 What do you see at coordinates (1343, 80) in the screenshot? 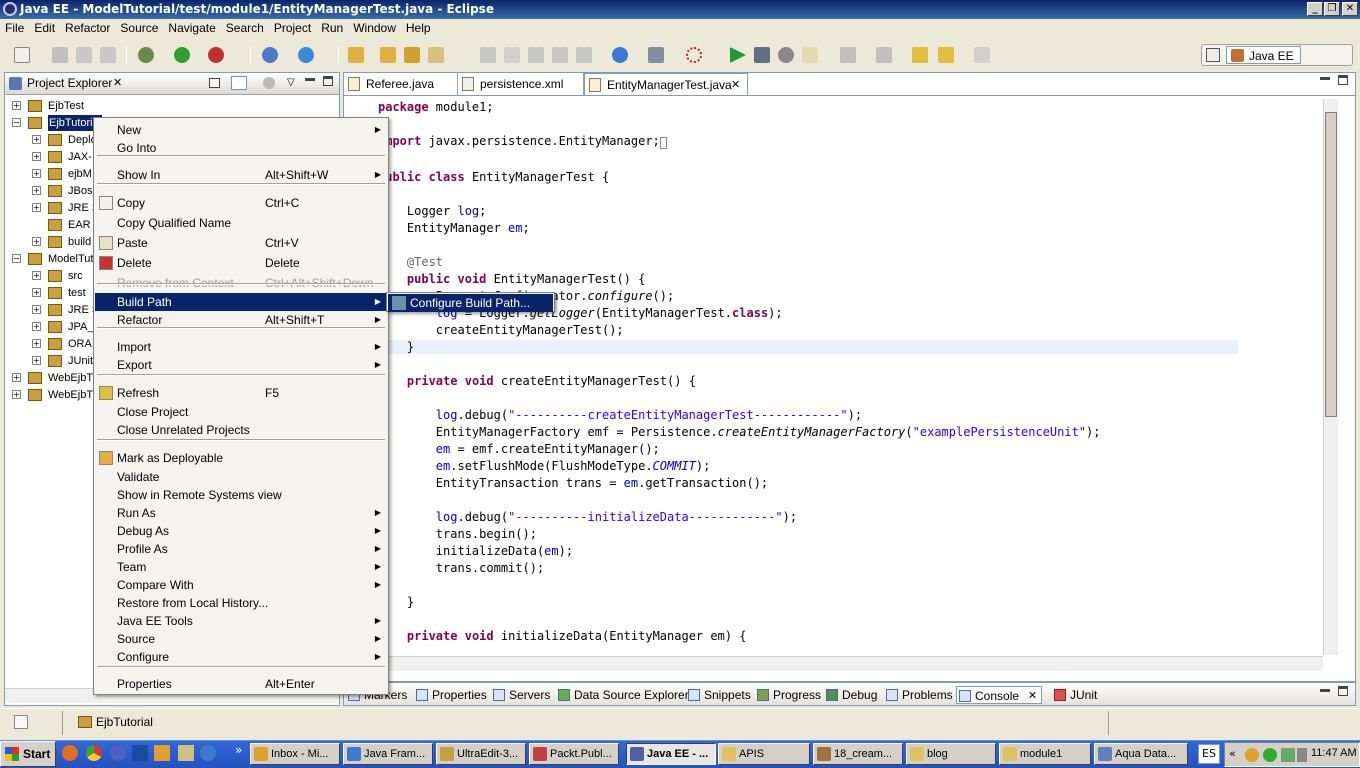
I see `maximize-editor-icon` at bounding box center [1343, 80].